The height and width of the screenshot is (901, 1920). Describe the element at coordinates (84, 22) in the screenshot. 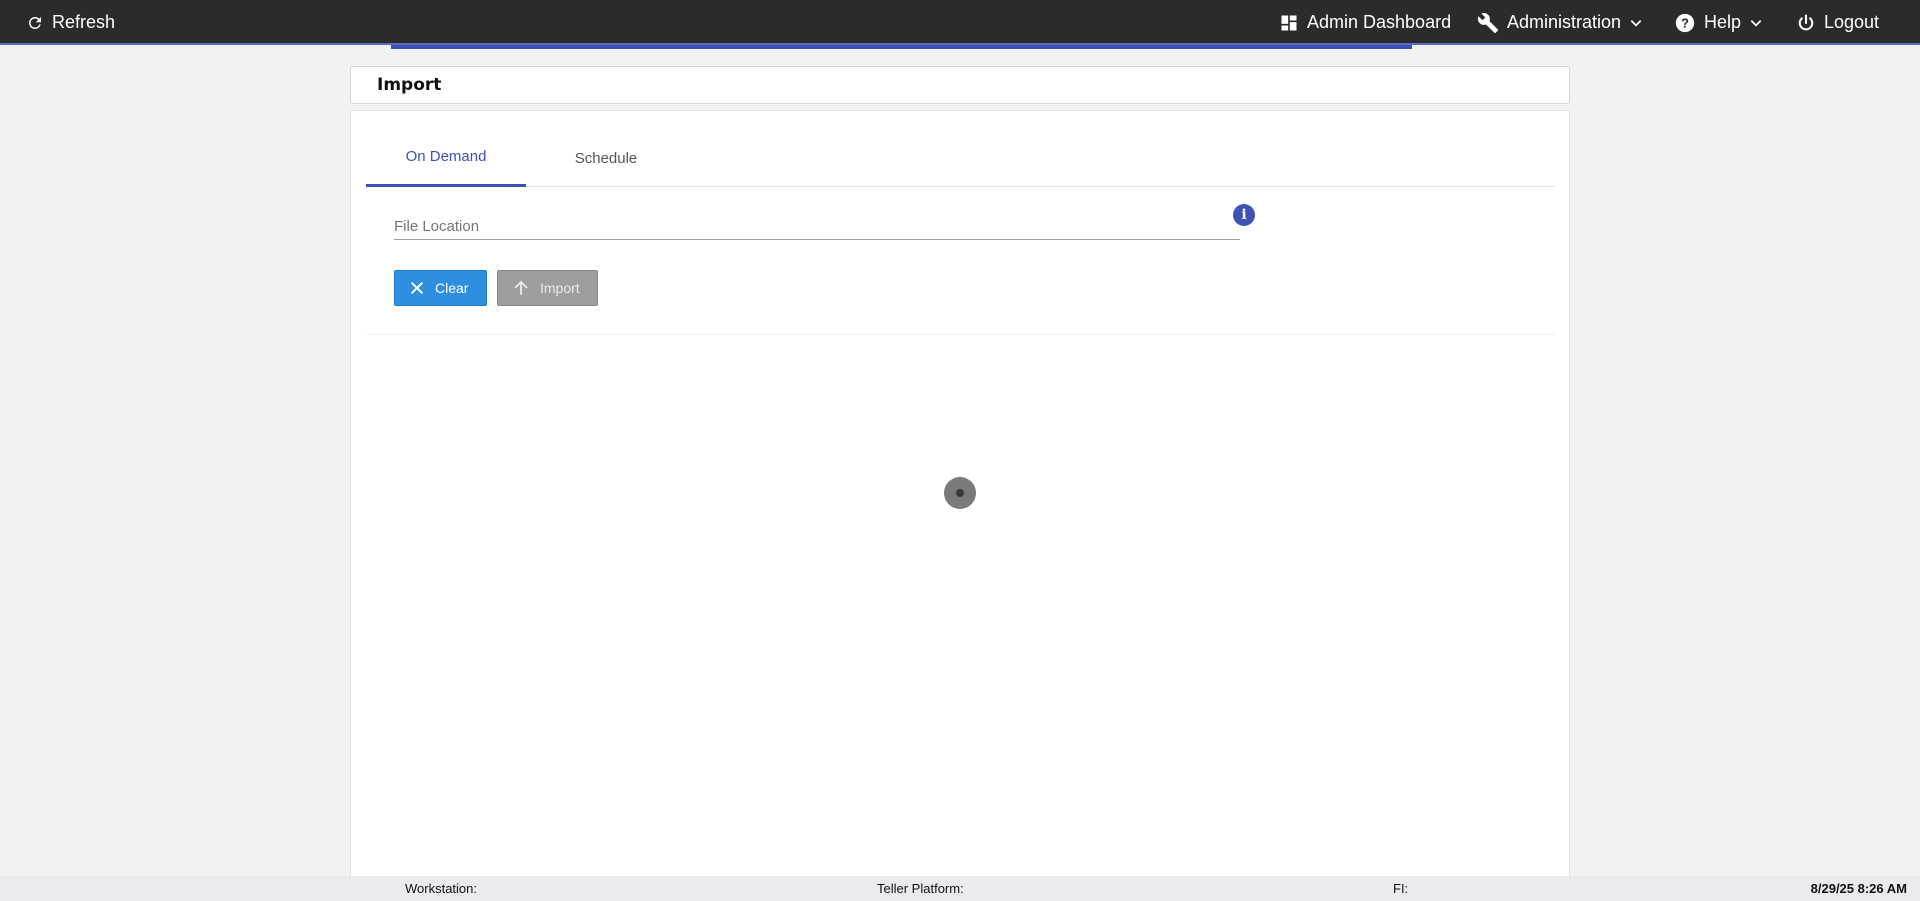

I see `refresh-label: Refresh` at that location.